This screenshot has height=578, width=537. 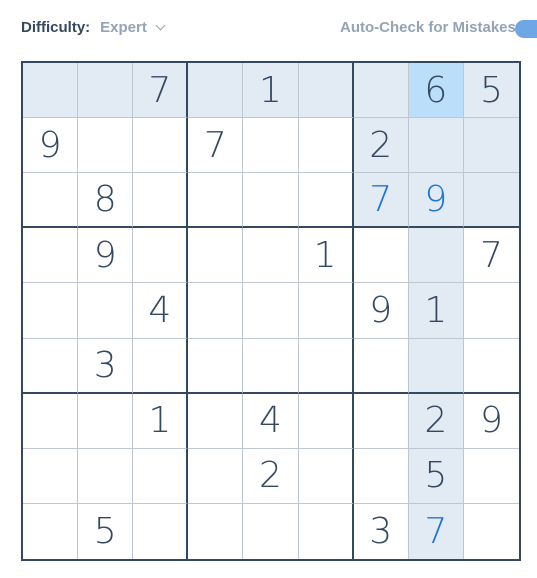 What do you see at coordinates (216, 146) in the screenshot?
I see `sudoku-cell-r2c4: 7` at bounding box center [216, 146].